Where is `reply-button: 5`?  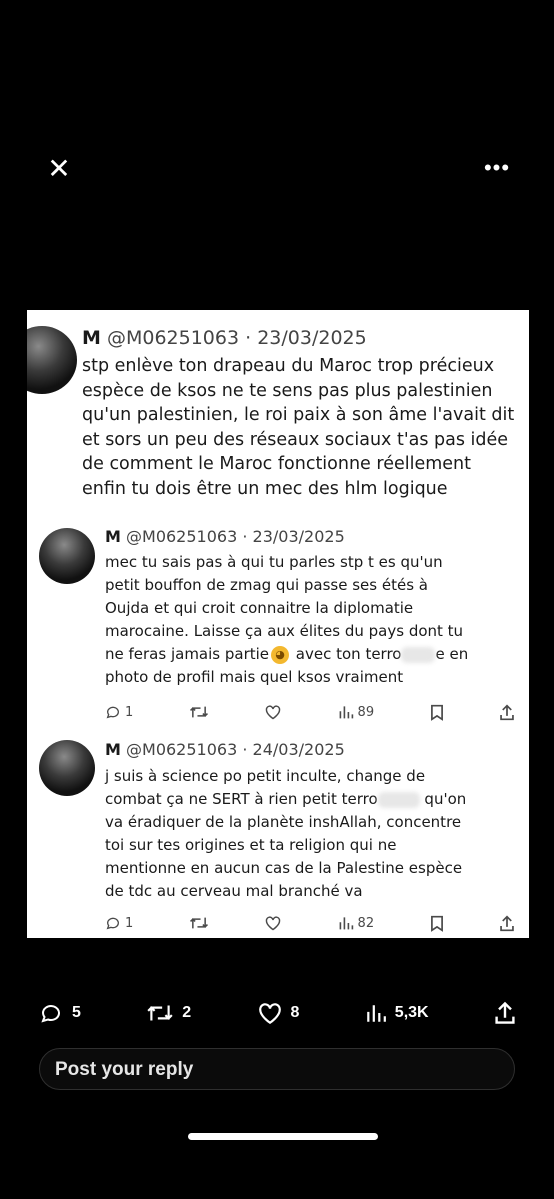 reply-button: 5 is located at coordinates (59, 1013).